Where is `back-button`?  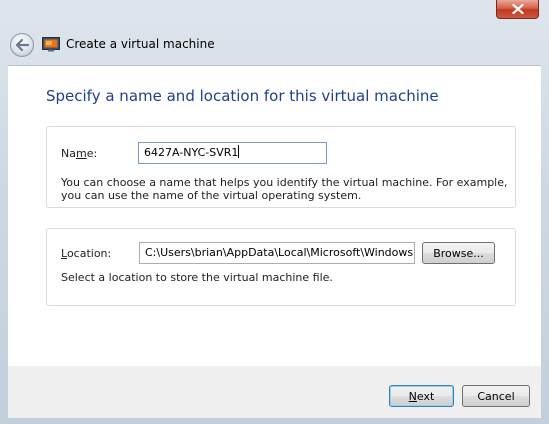
back-button is located at coordinates (22, 45).